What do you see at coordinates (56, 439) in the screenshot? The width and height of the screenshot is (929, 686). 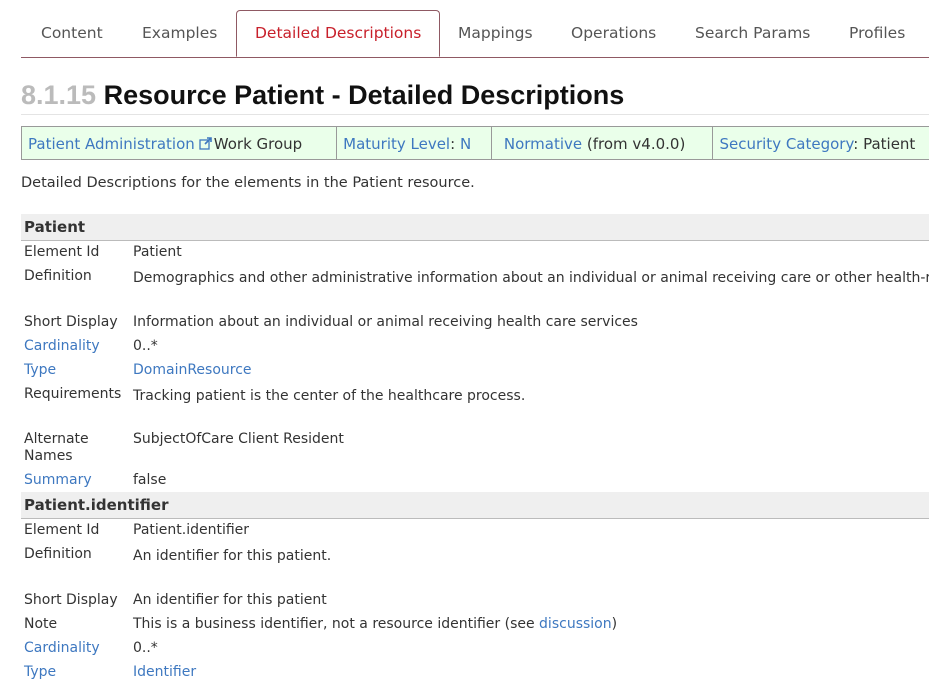 I see `label-alternate-line1: Alternate` at bounding box center [56, 439].